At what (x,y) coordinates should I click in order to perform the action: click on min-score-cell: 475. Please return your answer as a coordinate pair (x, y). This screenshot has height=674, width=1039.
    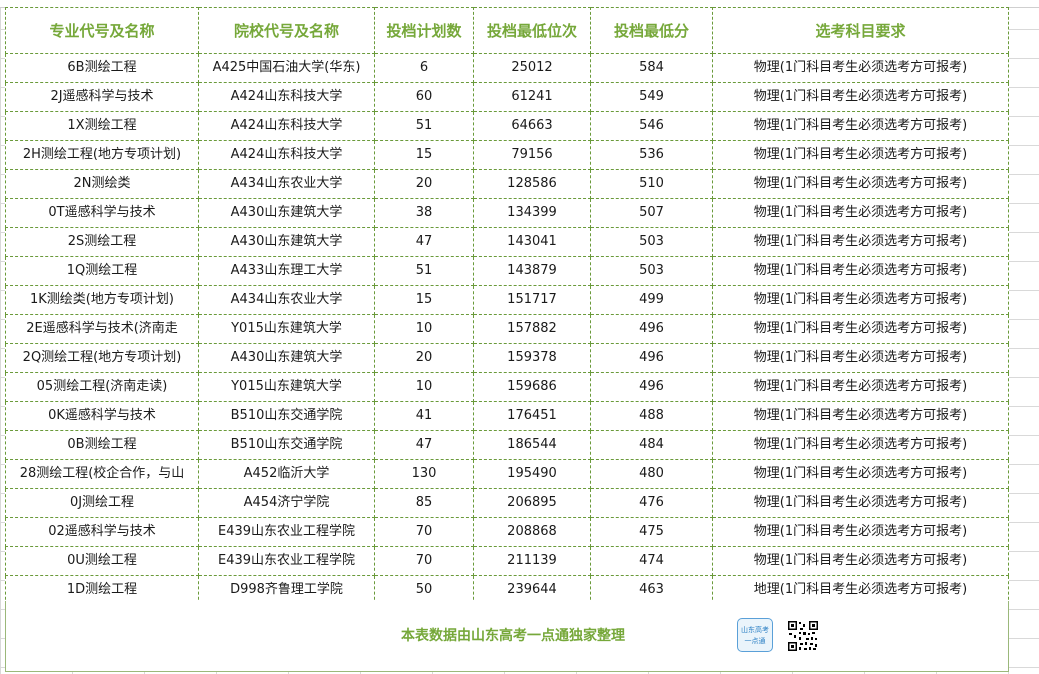
    Looking at the image, I should click on (651, 532).